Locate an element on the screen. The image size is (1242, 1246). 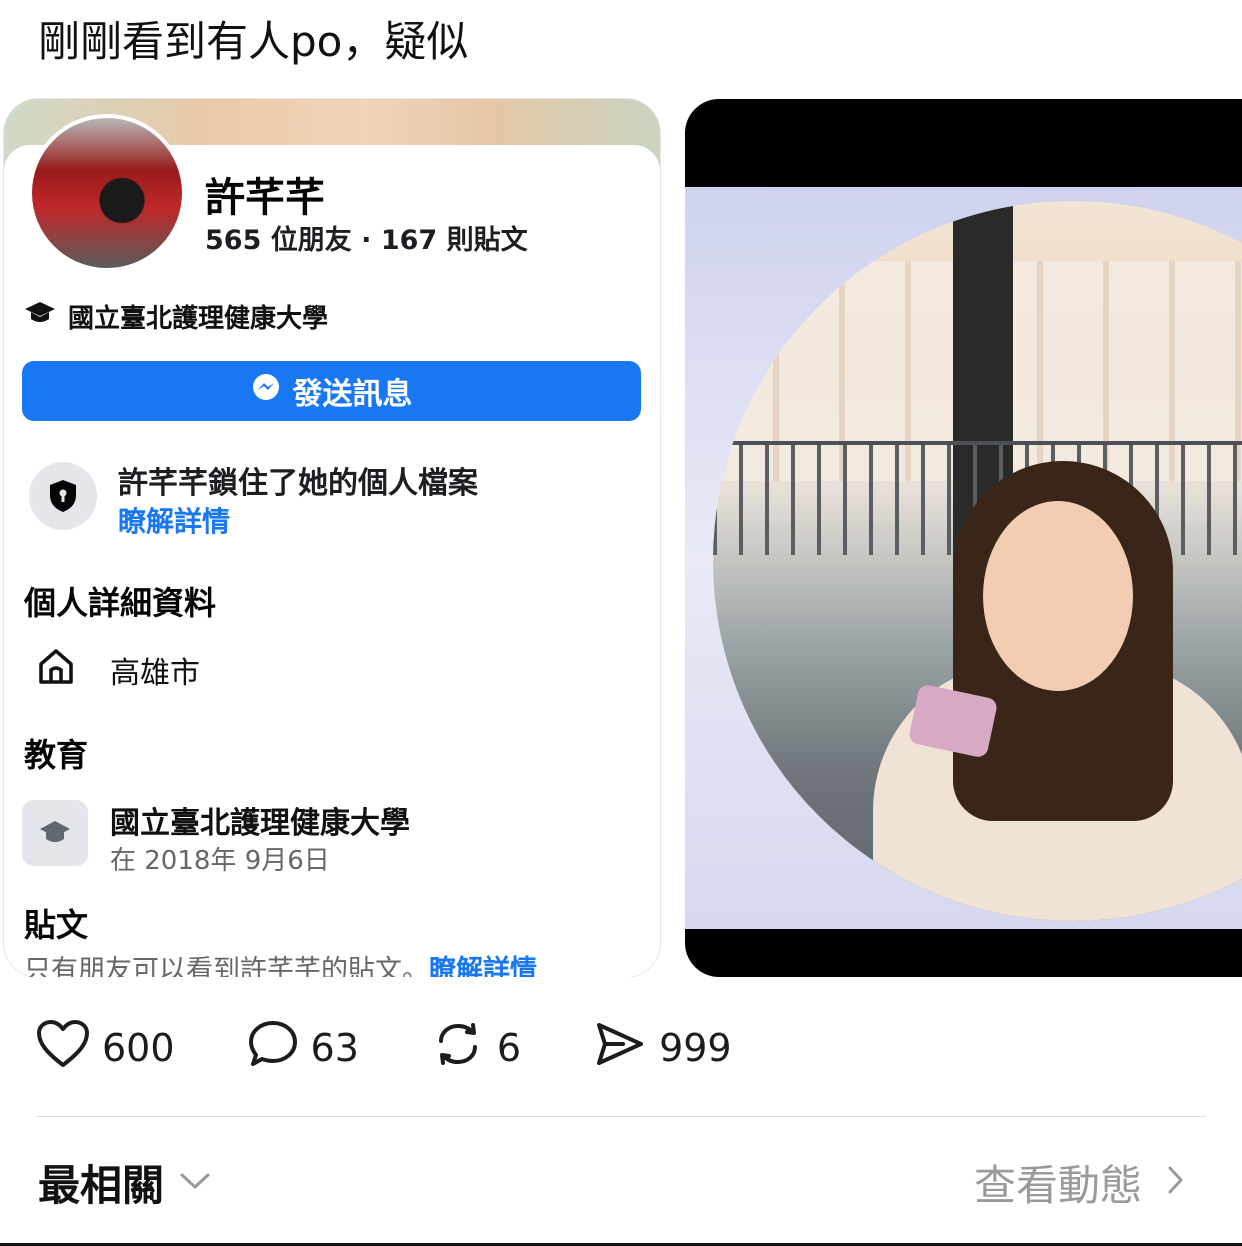
education-date: 在 2018年 9月6日 is located at coordinates (220, 861).